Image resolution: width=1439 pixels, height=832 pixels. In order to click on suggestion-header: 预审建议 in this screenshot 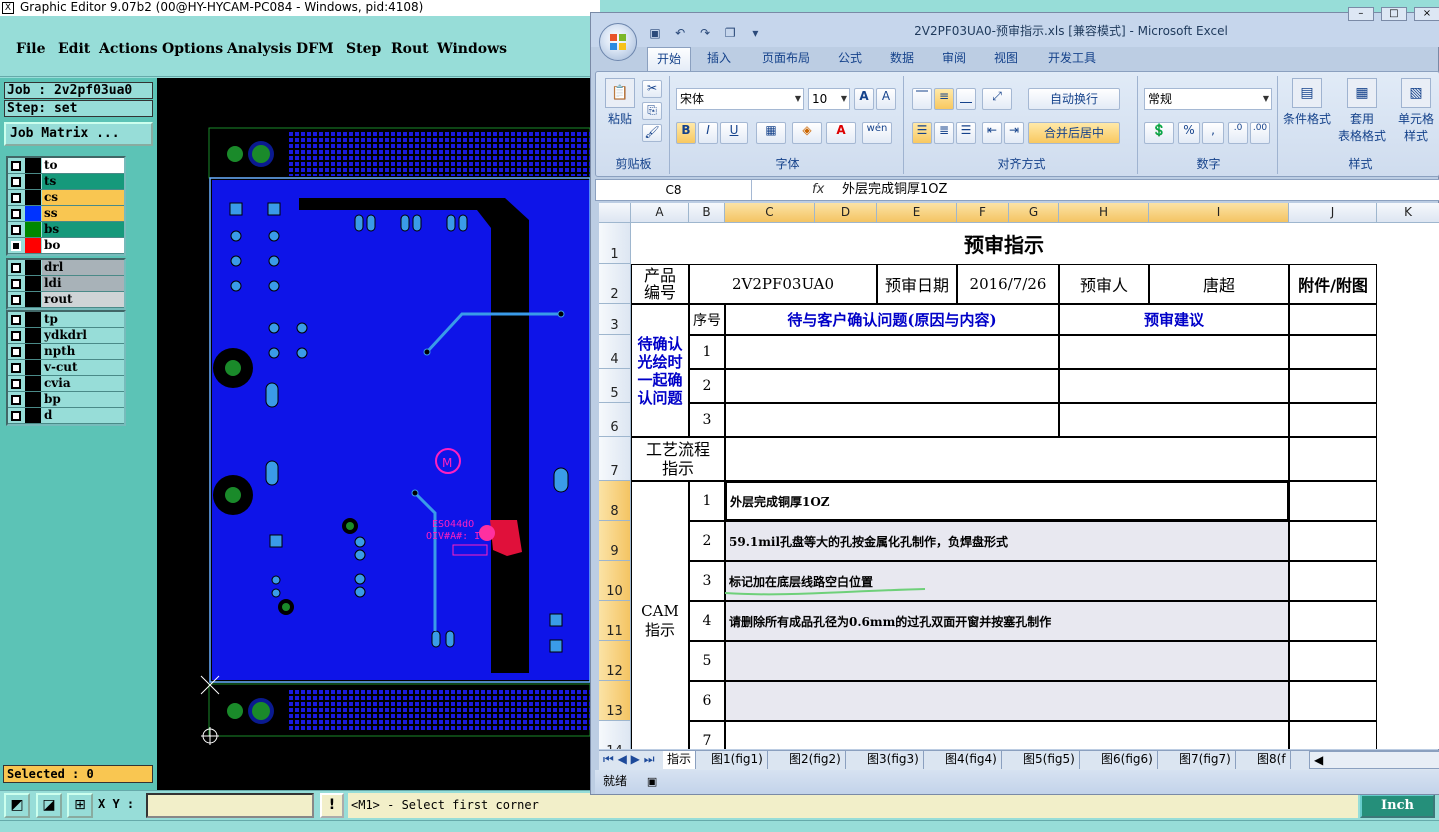, I will do `click(1174, 319)`.